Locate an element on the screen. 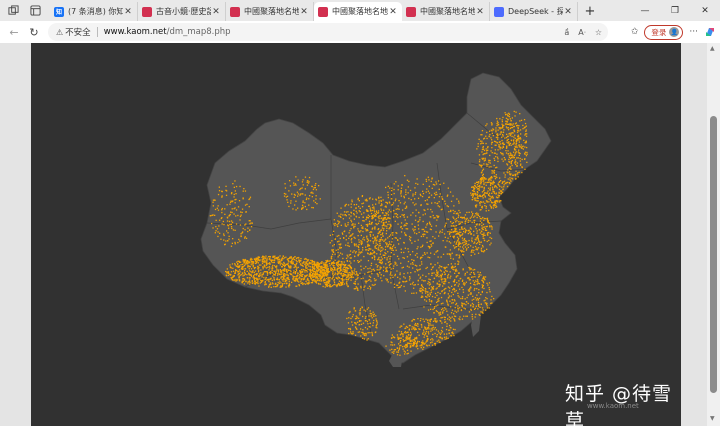  minimize-icon: — is located at coordinates (645, 10).